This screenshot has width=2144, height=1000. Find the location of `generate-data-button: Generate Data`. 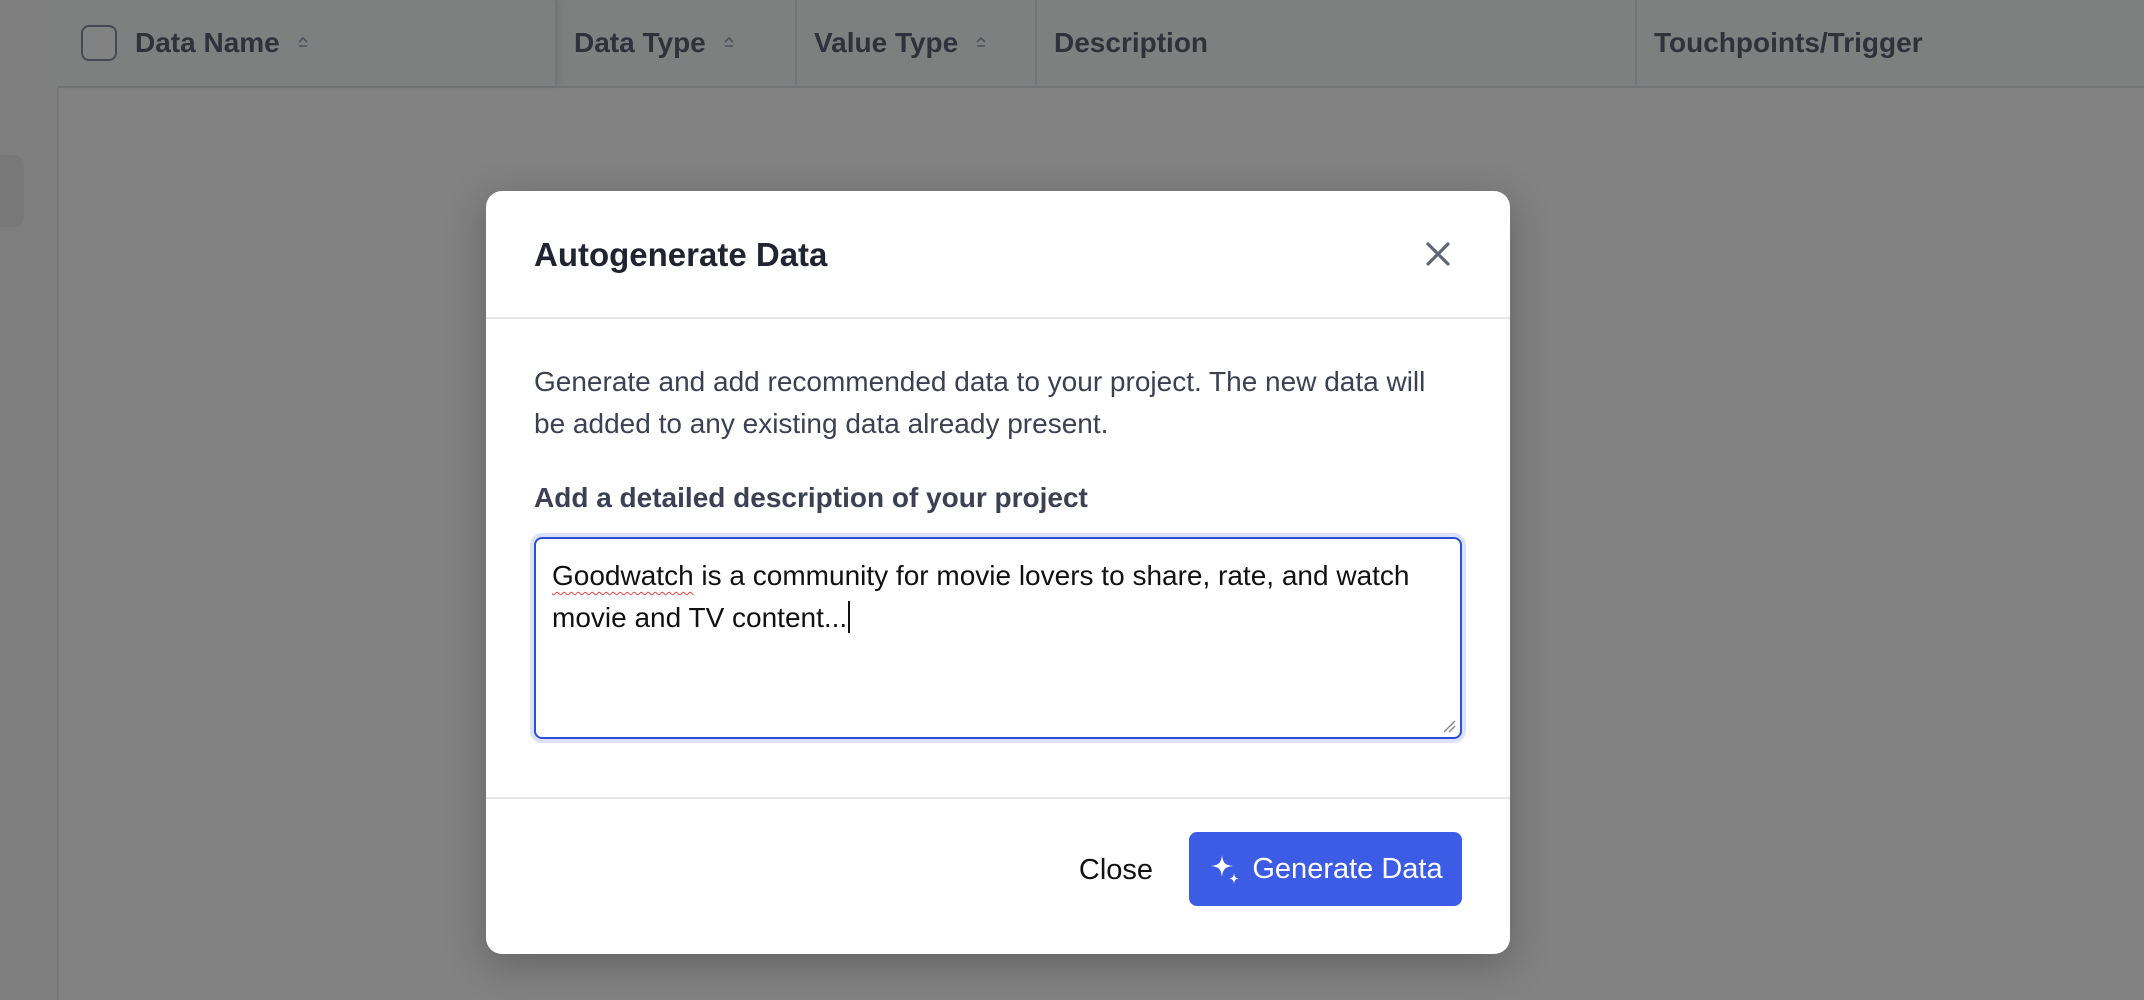

generate-data-button: Generate Data is located at coordinates (1325, 869).